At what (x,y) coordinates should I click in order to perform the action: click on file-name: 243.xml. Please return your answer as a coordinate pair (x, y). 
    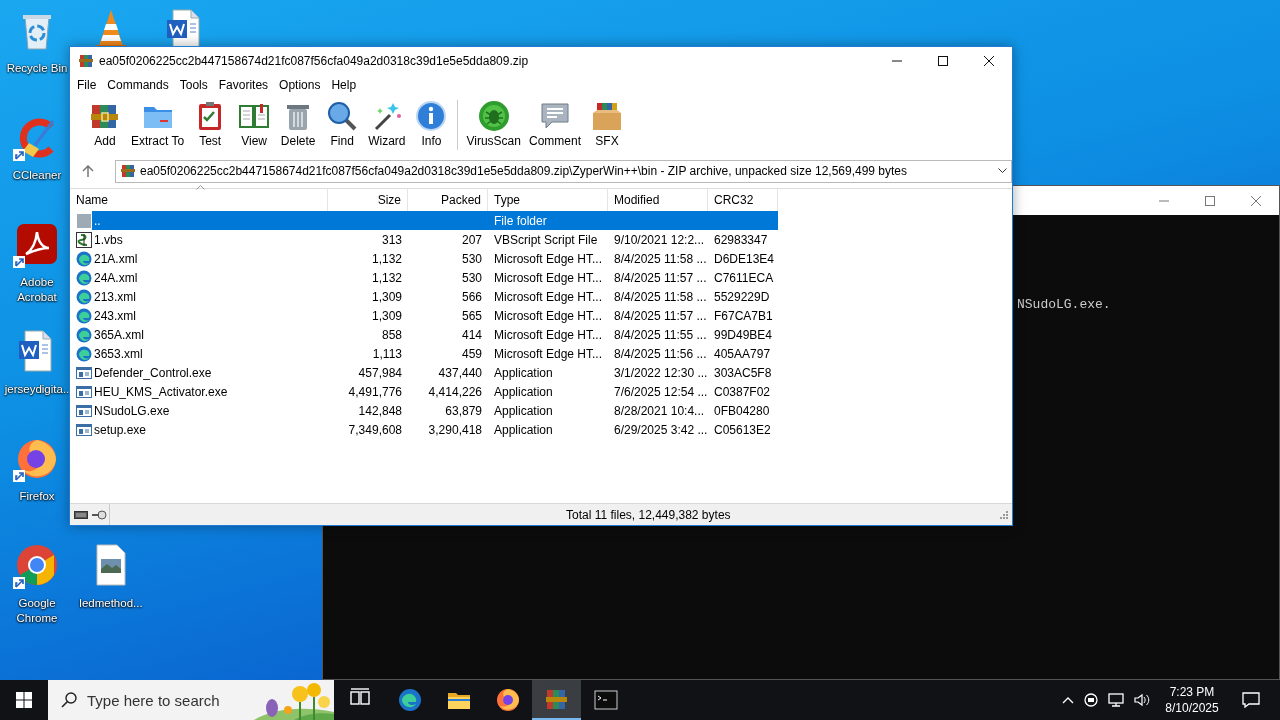
    Looking at the image, I should click on (115, 315).